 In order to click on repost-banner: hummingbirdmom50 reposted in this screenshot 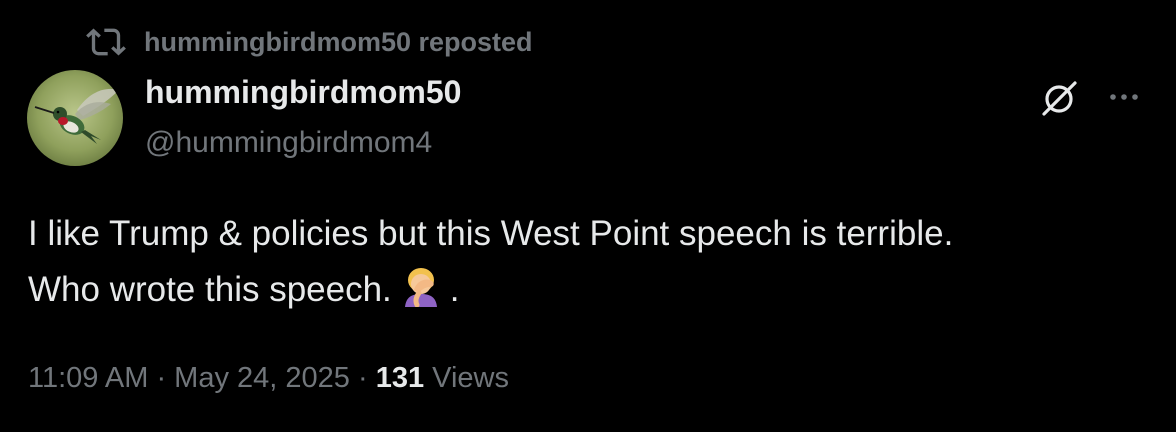, I will do `click(309, 42)`.